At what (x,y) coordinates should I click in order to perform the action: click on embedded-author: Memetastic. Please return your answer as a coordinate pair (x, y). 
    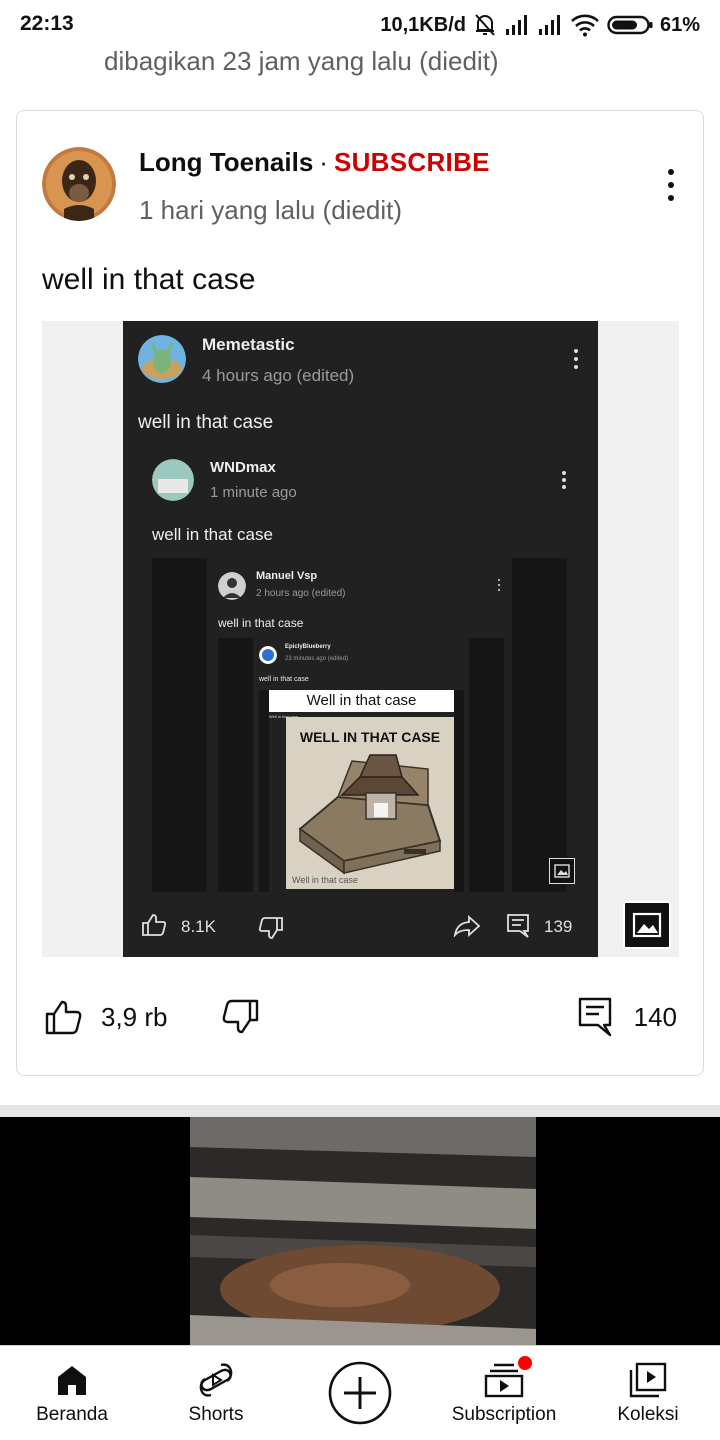
    Looking at the image, I should click on (248, 344).